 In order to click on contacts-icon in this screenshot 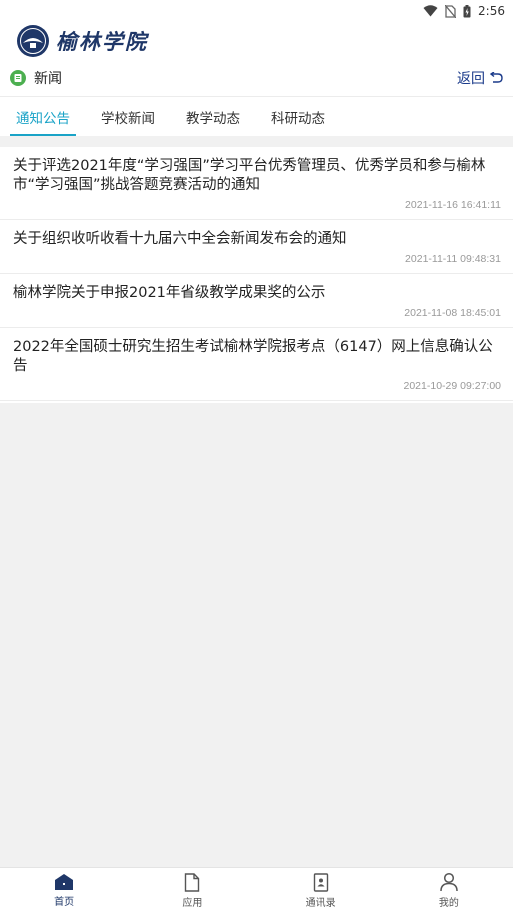, I will do `click(320, 882)`.